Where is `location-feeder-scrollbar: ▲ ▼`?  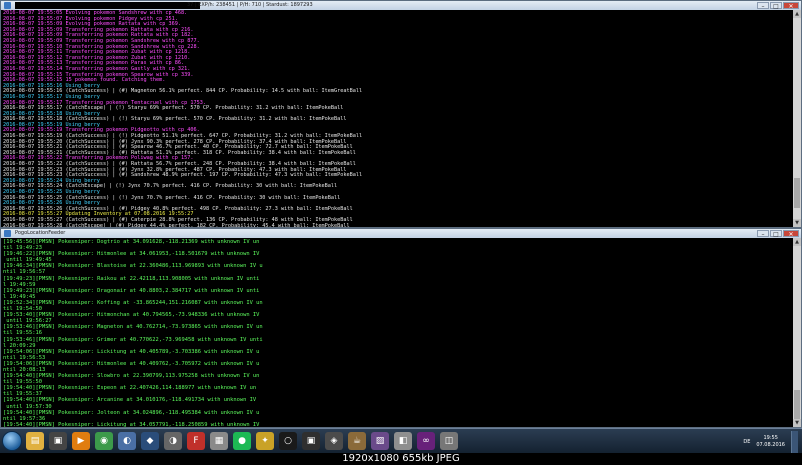 location-feeder-scrollbar: ▲ ▼ is located at coordinates (797, 332).